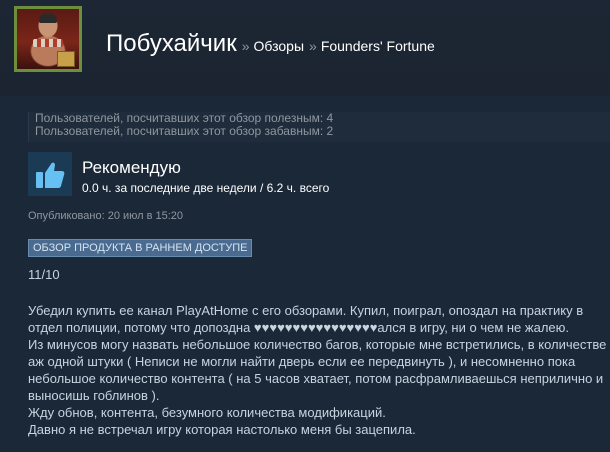 The image size is (610, 452). Describe the element at coordinates (106, 216) in the screenshot. I see `published-date: Опубликовано: 20 июл в 15:20` at that location.